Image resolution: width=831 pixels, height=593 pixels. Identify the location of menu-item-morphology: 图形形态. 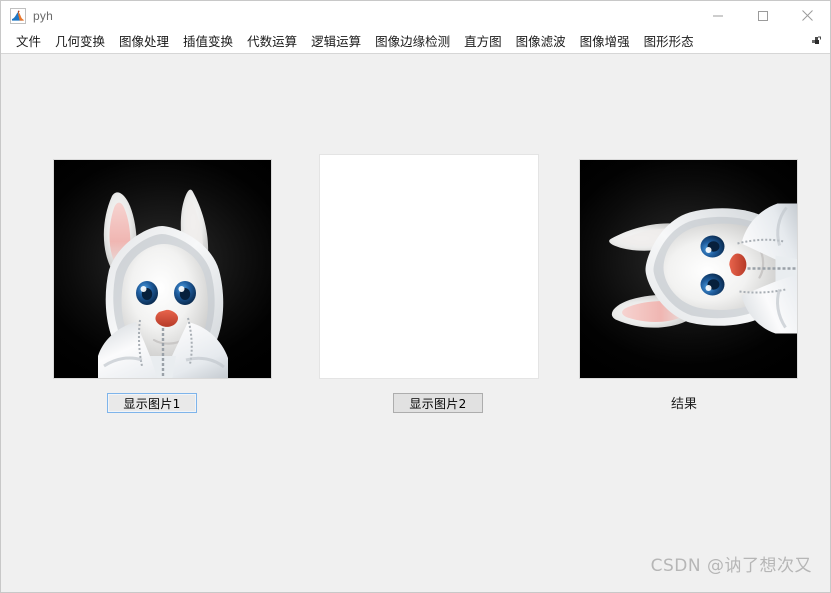
(669, 42).